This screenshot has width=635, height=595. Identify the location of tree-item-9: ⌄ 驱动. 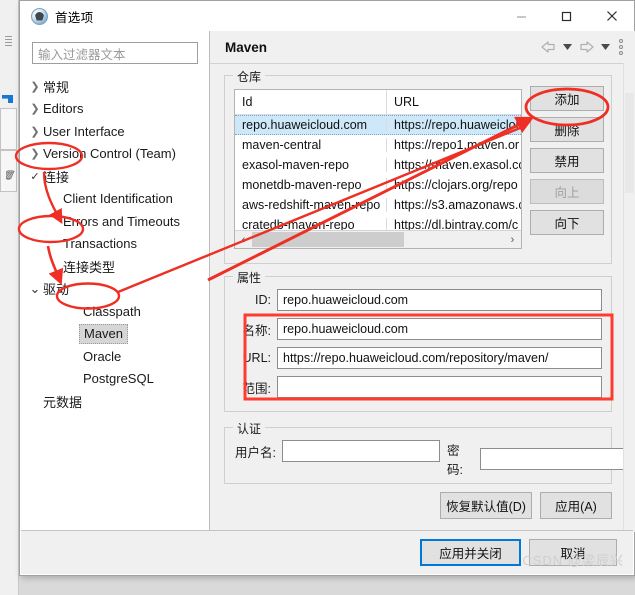
(115, 289).